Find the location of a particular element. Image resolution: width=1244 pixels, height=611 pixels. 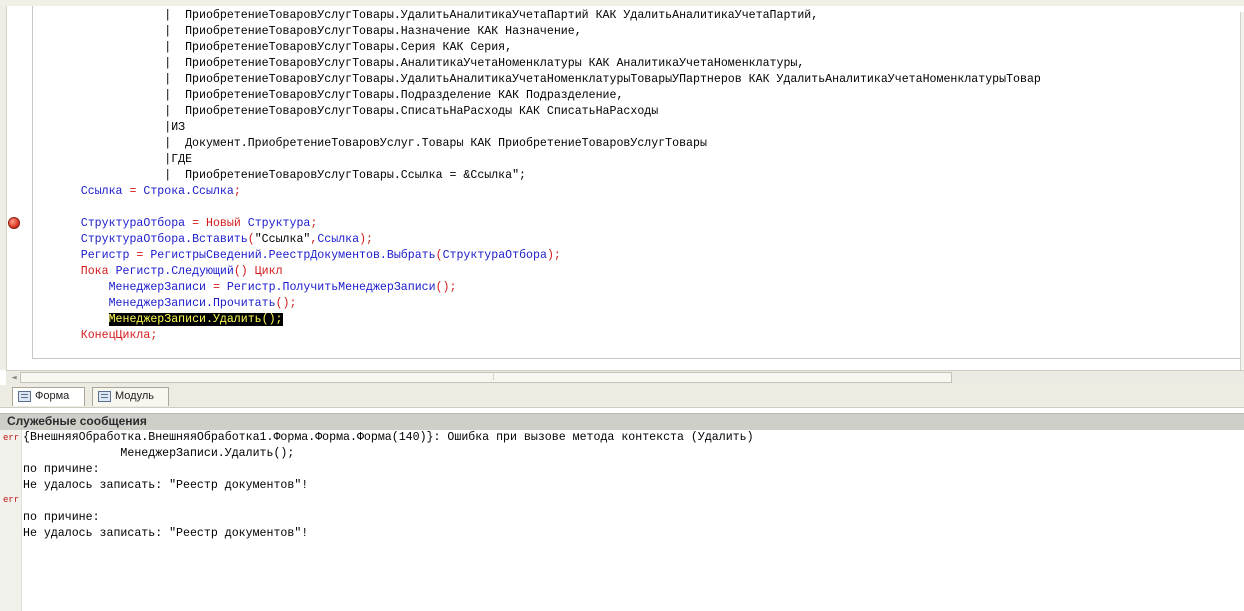

tab-module: Модуль is located at coordinates (130, 396).